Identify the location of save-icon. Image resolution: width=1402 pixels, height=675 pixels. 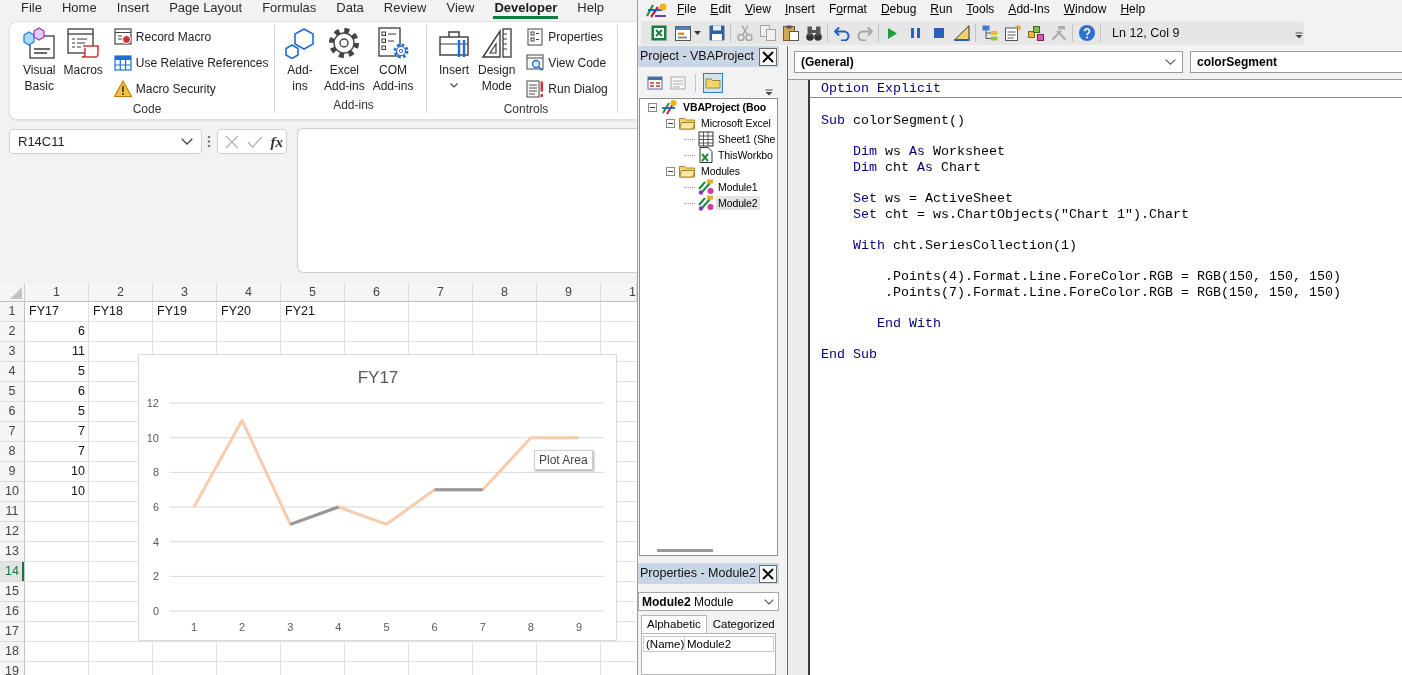
(716, 33).